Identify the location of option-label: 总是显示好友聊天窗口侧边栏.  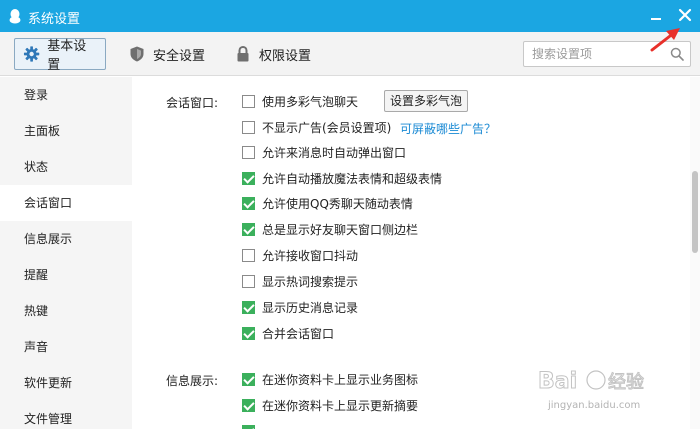
(340, 229).